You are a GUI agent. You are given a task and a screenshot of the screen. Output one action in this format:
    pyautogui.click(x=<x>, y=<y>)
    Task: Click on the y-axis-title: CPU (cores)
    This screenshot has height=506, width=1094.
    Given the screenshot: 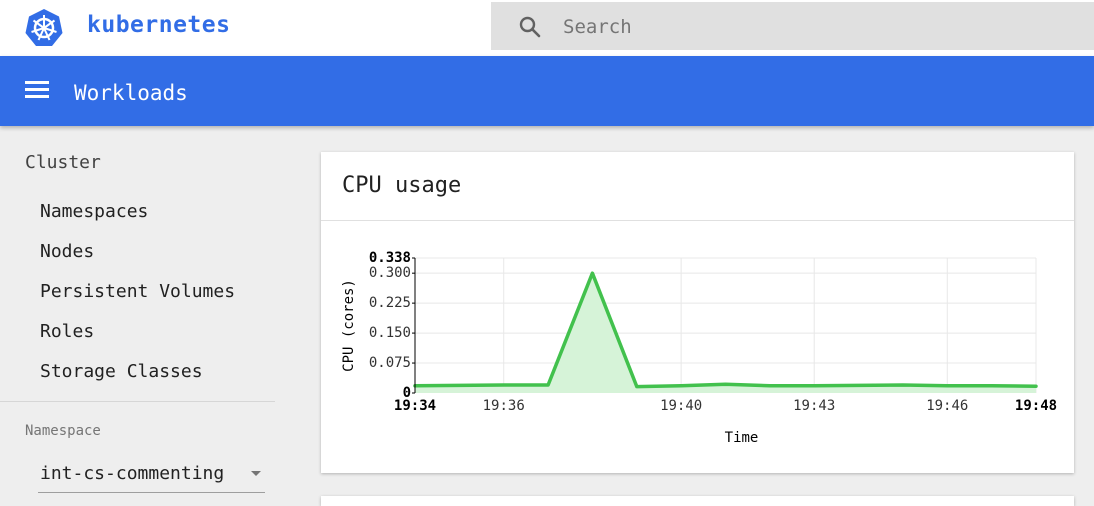 What is the action you would take?
    pyautogui.click(x=349, y=325)
    